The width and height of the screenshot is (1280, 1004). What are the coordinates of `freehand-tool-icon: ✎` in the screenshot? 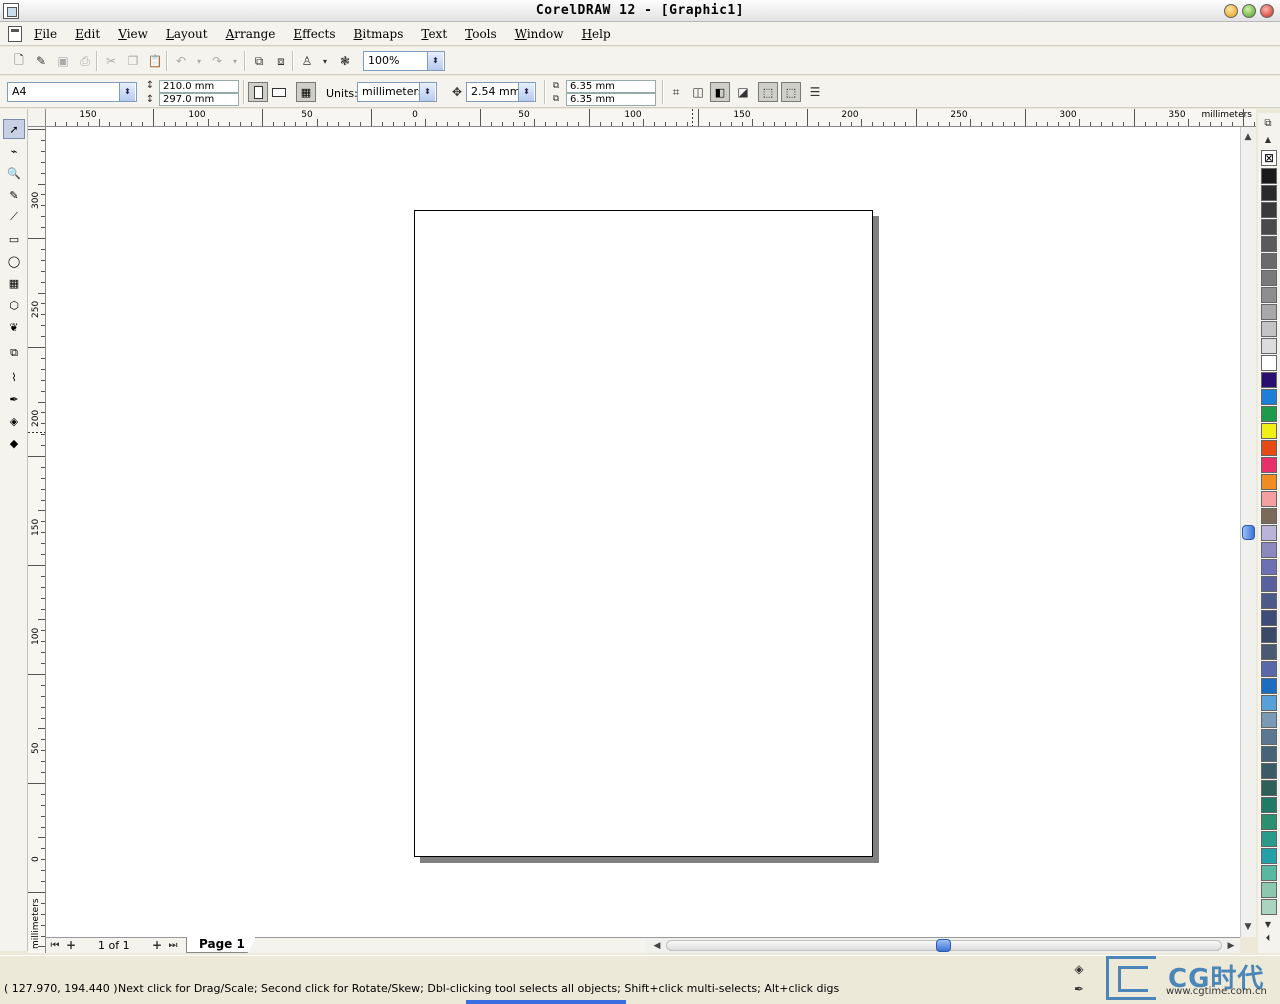 It's located at (14, 195).